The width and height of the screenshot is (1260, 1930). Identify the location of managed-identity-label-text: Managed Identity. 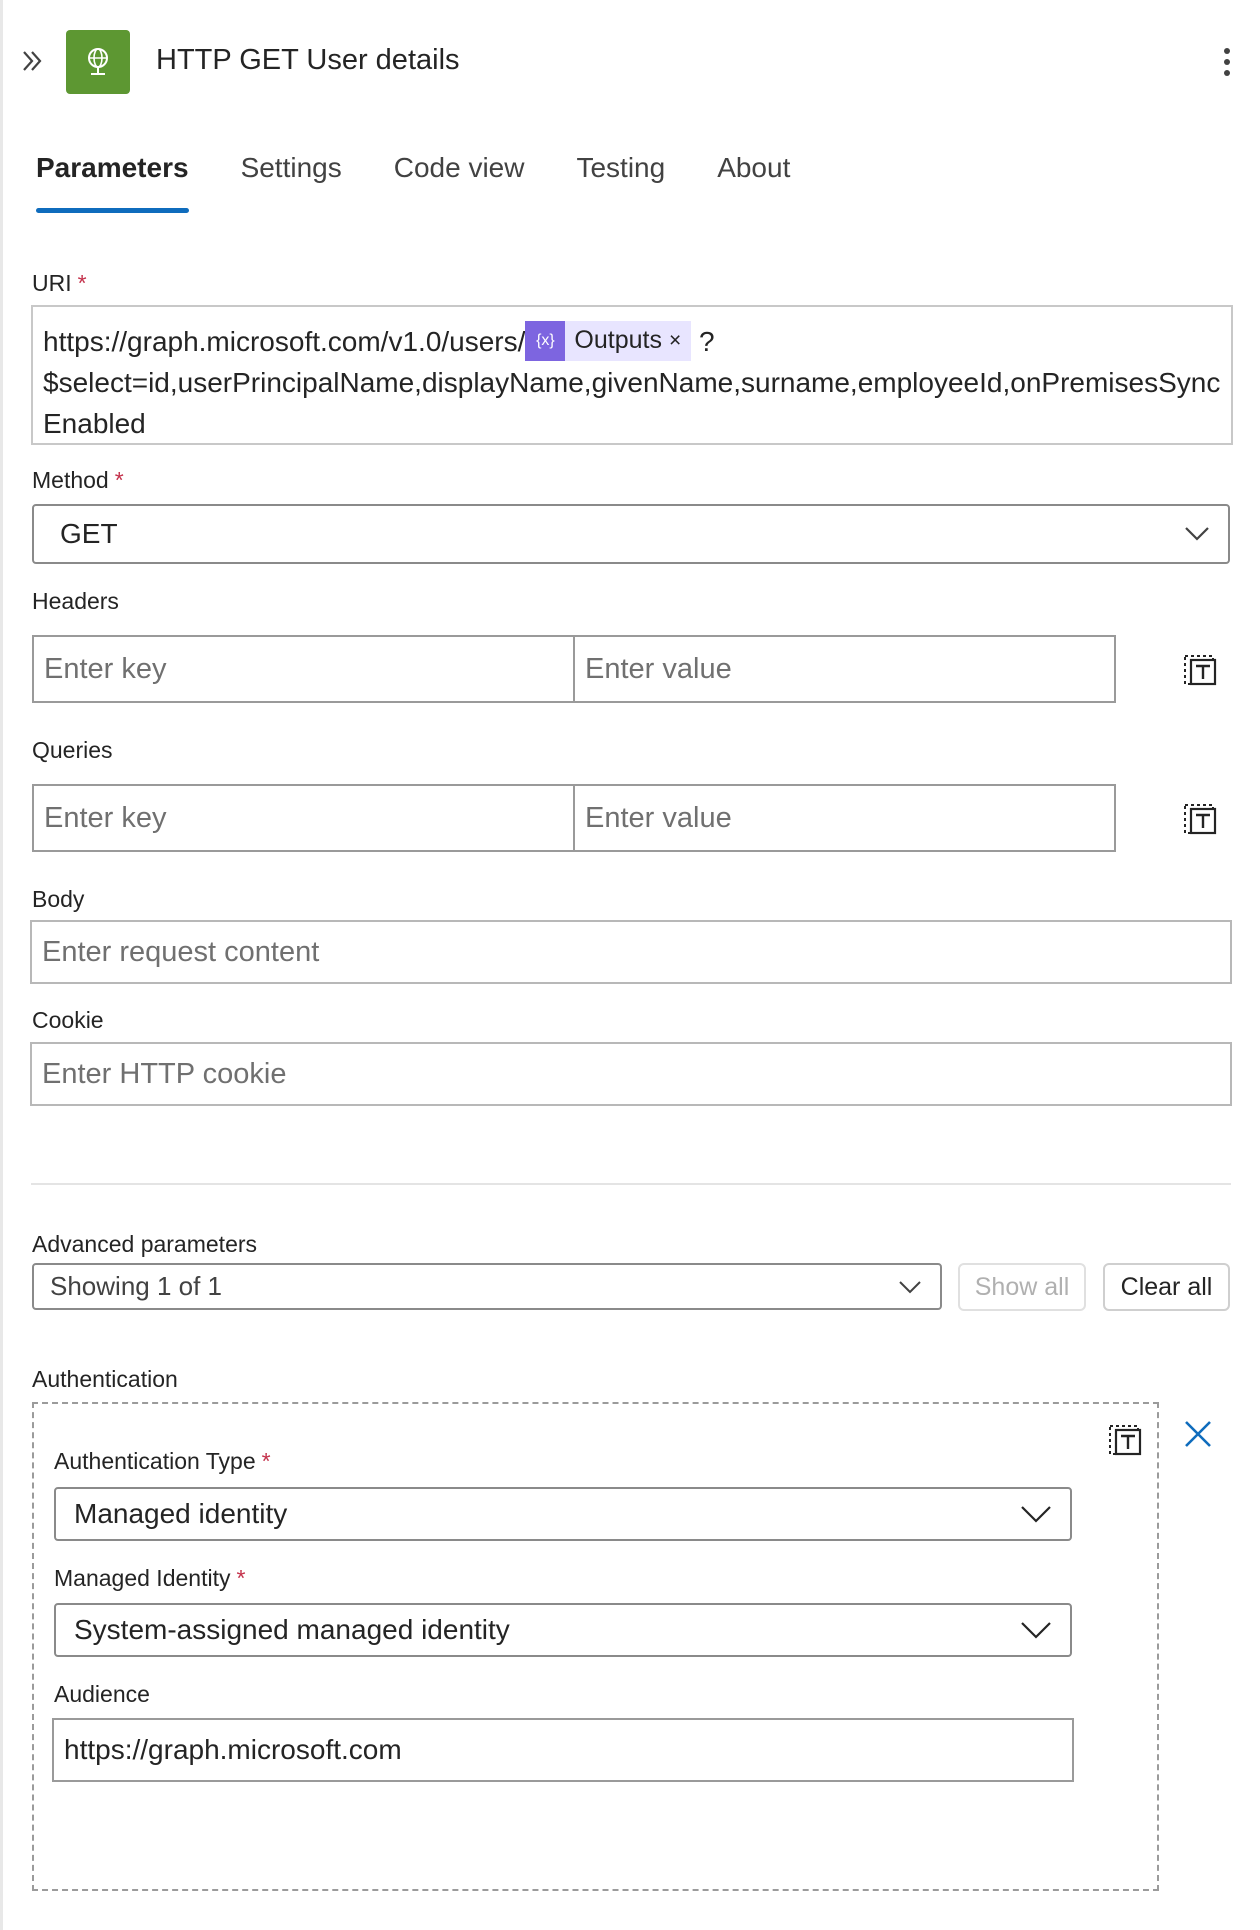
(142, 1578).